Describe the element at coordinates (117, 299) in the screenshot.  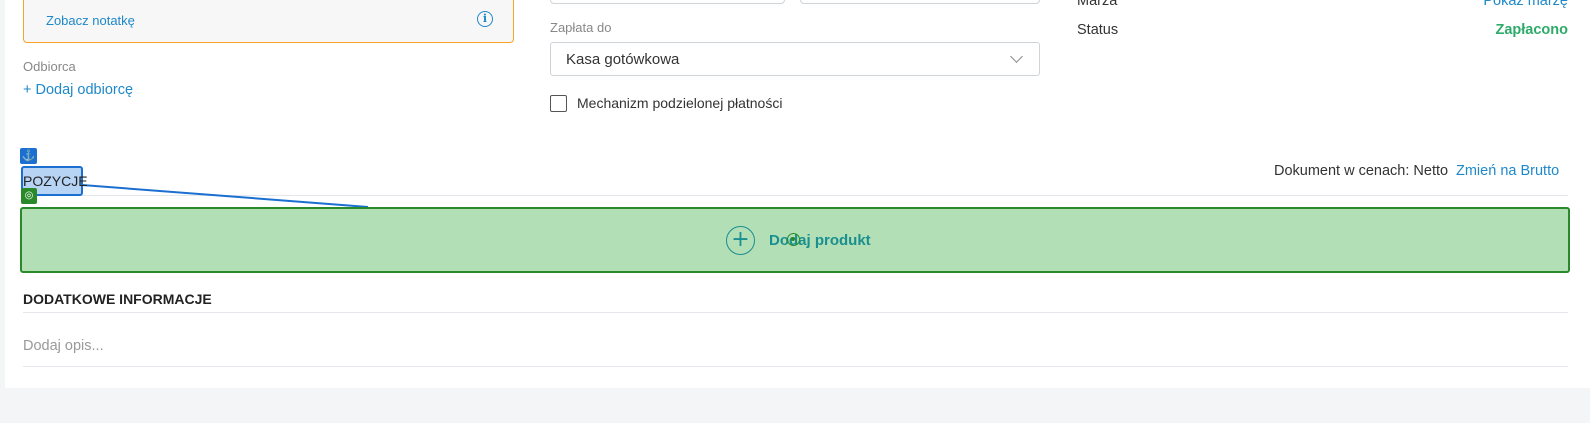
I see `additional-info-heading: DODATKOWE INFORMACJE` at that location.